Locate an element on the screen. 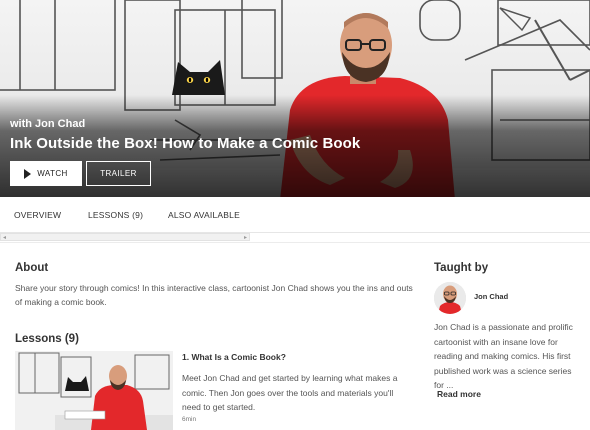 Image resolution: width=590 pixels, height=430 pixels. trailer-button: TRAILER is located at coordinates (118, 173).